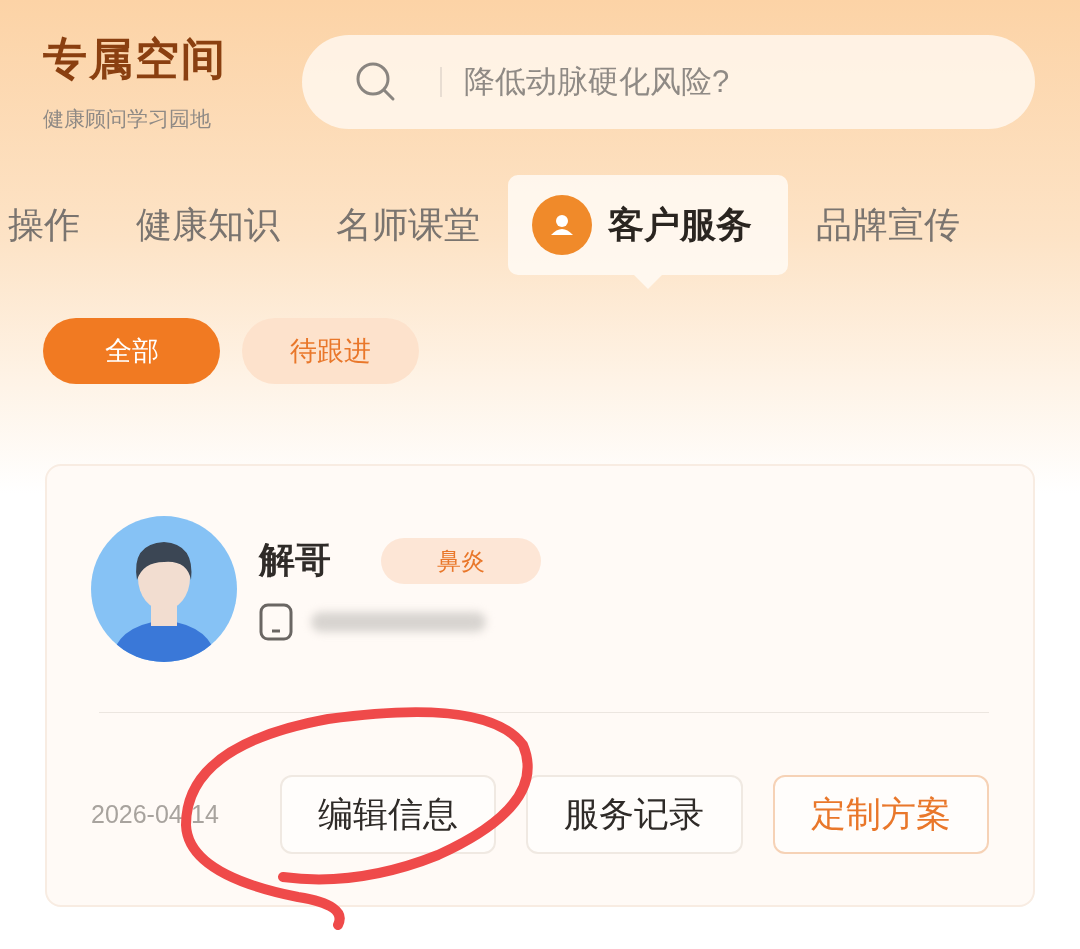 This screenshot has width=1080, height=949. I want to click on page-title: 专属空间, so click(135, 59).